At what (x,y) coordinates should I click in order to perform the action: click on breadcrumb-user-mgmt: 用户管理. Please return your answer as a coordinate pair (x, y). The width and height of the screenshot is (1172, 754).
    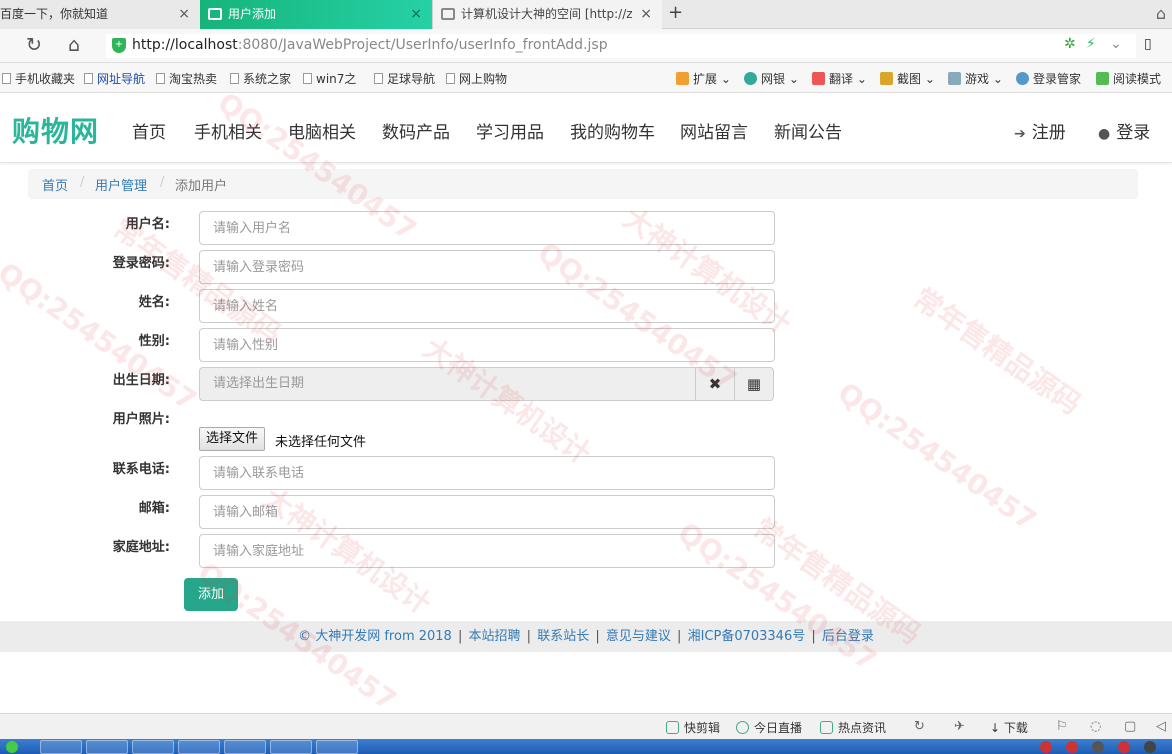
    Looking at the image, I should click on (121, 184).